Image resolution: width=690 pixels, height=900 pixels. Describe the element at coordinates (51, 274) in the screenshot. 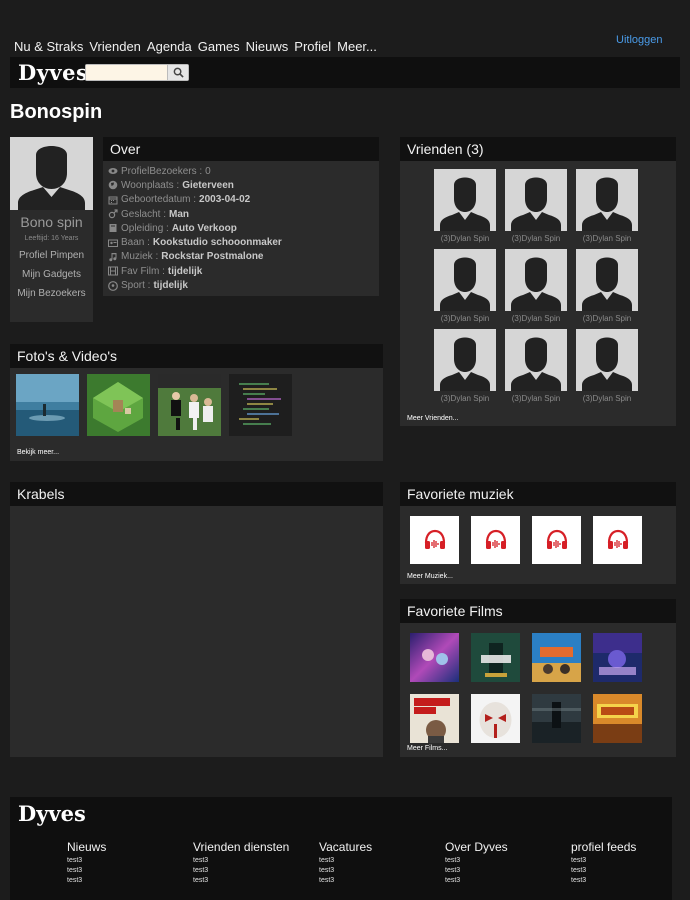

I see `mijn-gadgets-link: Mijn Gadgets` at that location.